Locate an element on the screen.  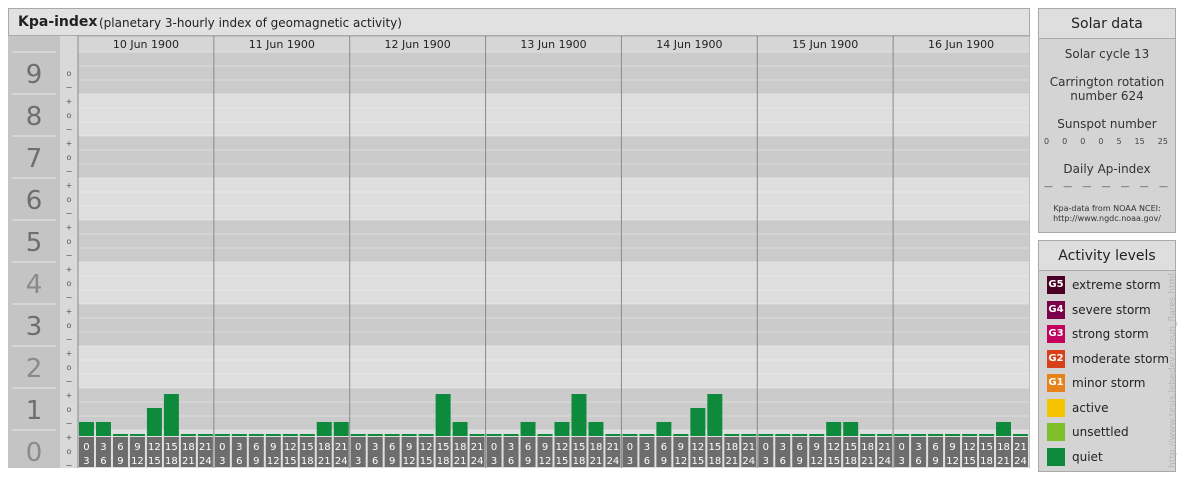
interval-end-label: 12 is located at coordinates (952, 461).